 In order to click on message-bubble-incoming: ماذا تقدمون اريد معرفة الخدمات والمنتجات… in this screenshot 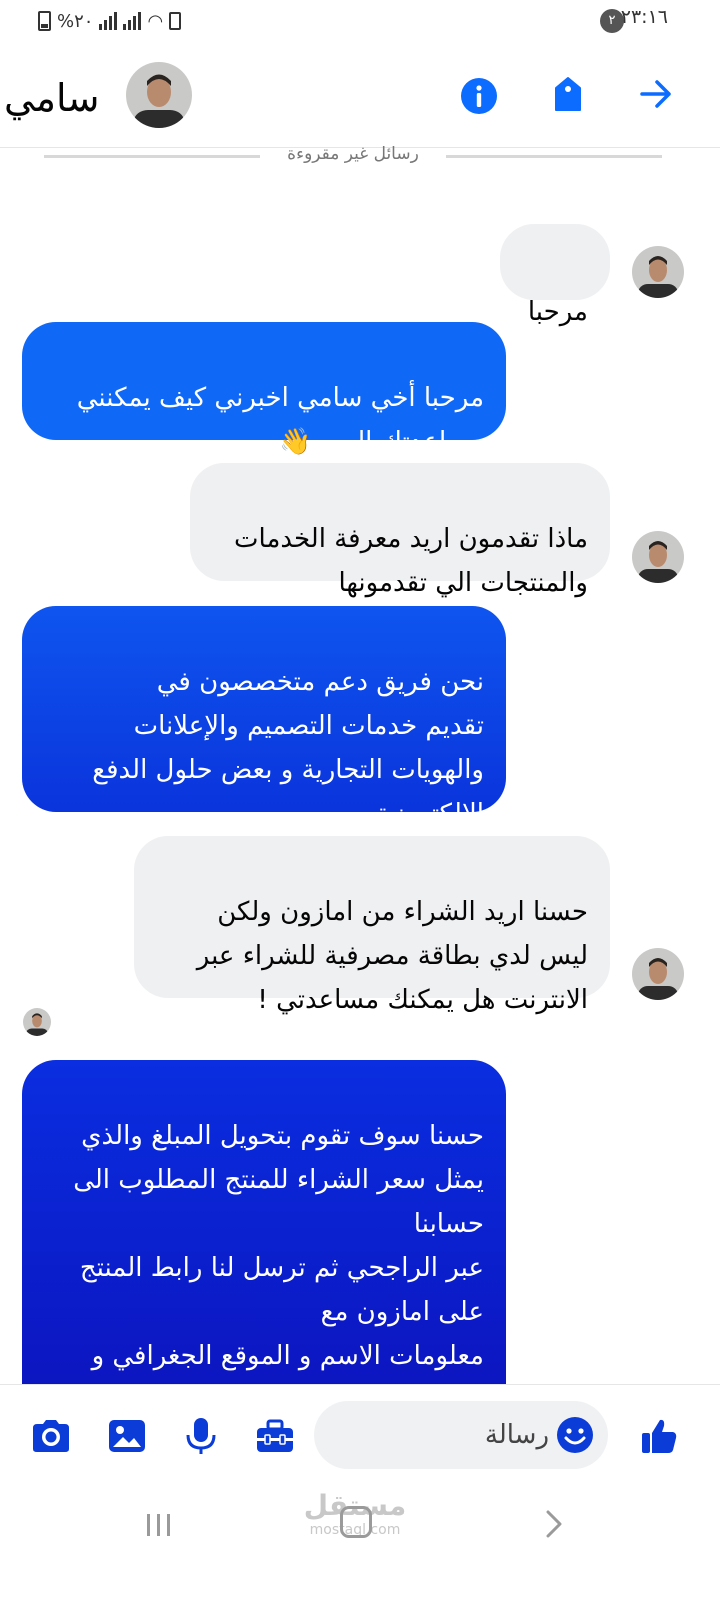, I will do `click(400, 530)`.